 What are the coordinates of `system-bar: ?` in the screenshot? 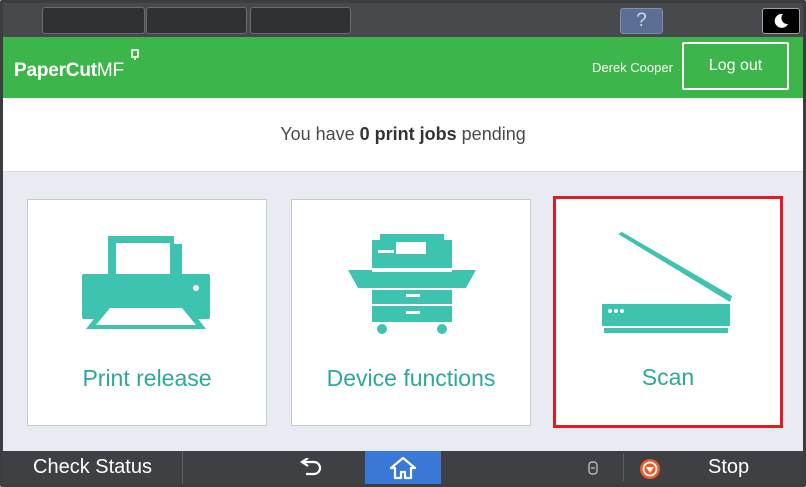 It's located at (403, 20).